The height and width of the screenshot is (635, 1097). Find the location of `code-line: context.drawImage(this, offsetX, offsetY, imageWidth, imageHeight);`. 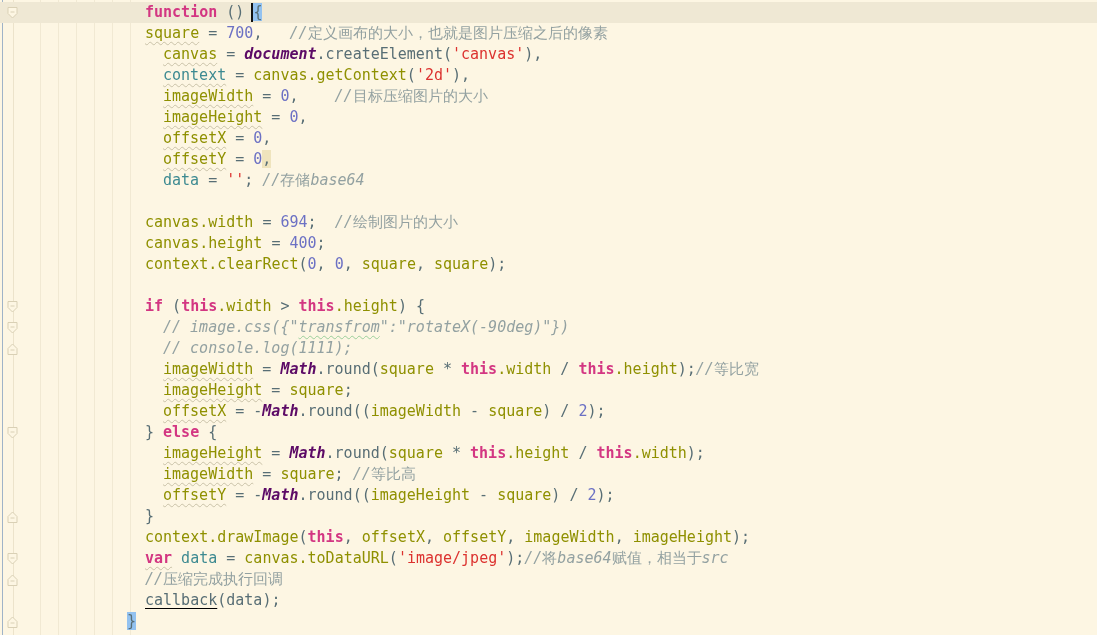

code-line: context.drawImage(this, offsetX, offsetY, imageWidth, imageHeight); is located at coordinates (448, 537).